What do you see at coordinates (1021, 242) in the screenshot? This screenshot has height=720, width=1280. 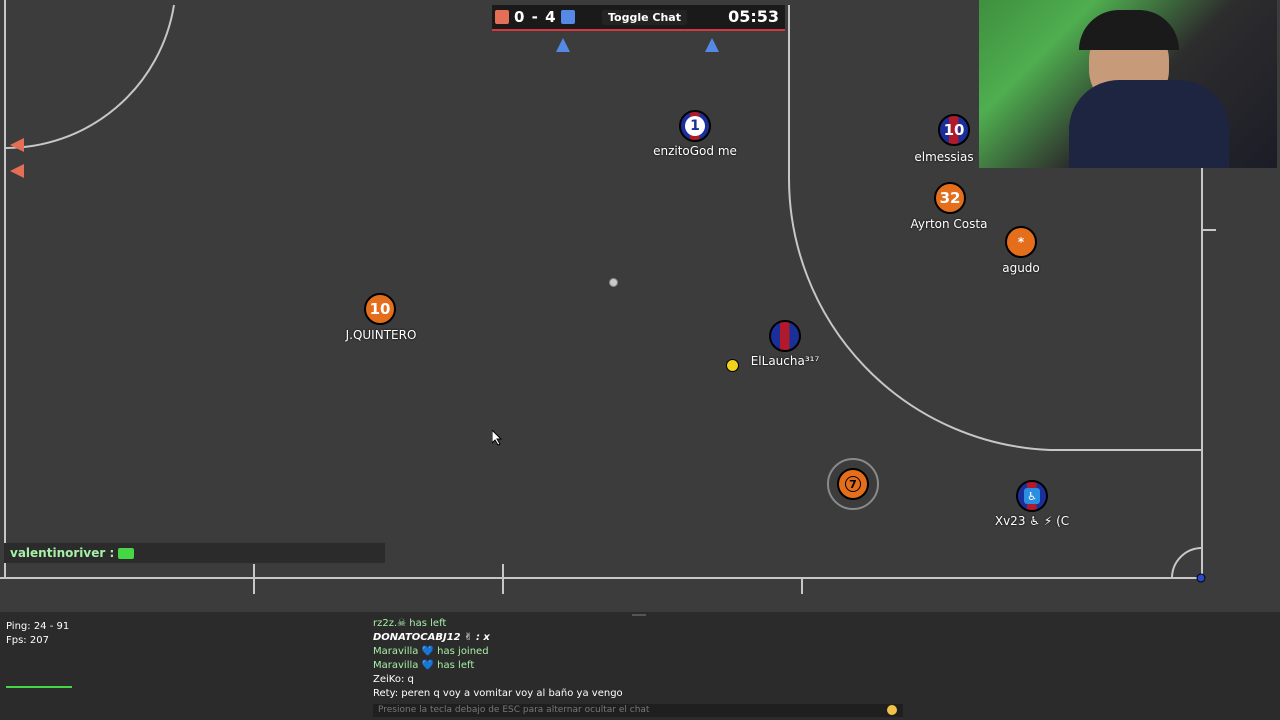 I see `player-disc: *` at bounding box center [1021, 242].